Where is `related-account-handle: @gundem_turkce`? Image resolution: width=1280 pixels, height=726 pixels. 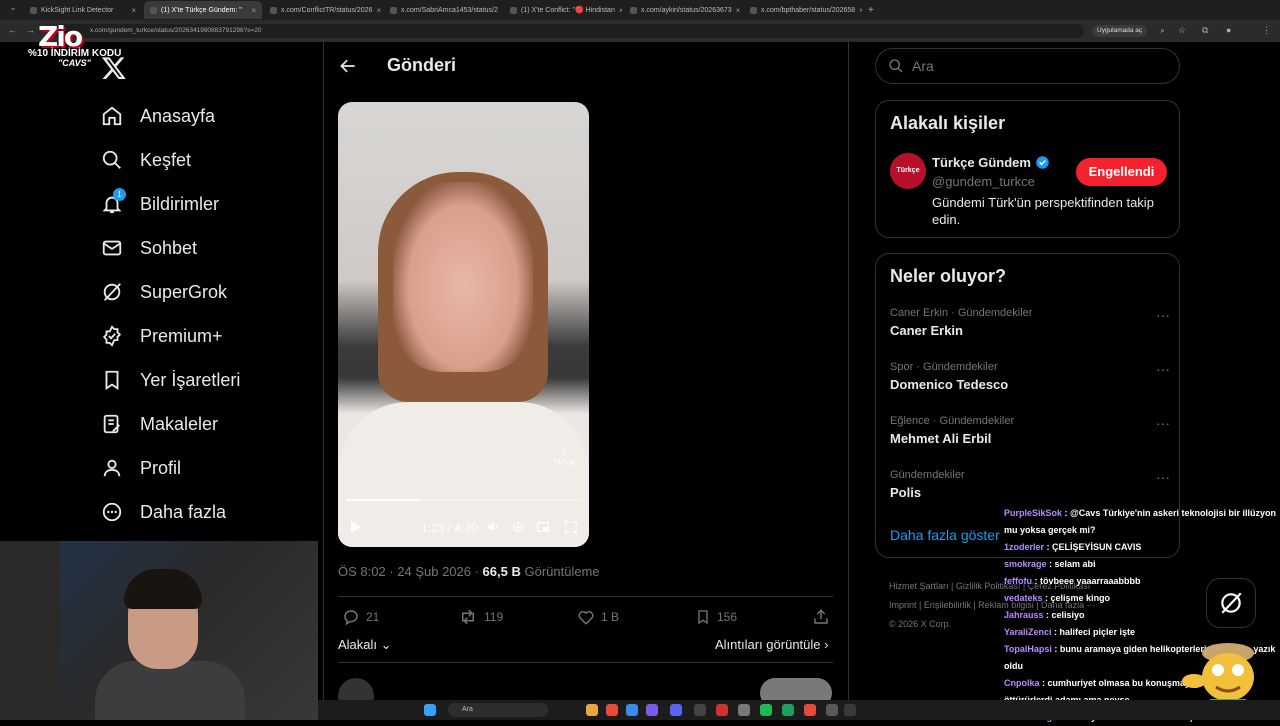 related-account-handle: @gundem_turkce is located at coordinates (983, 181).